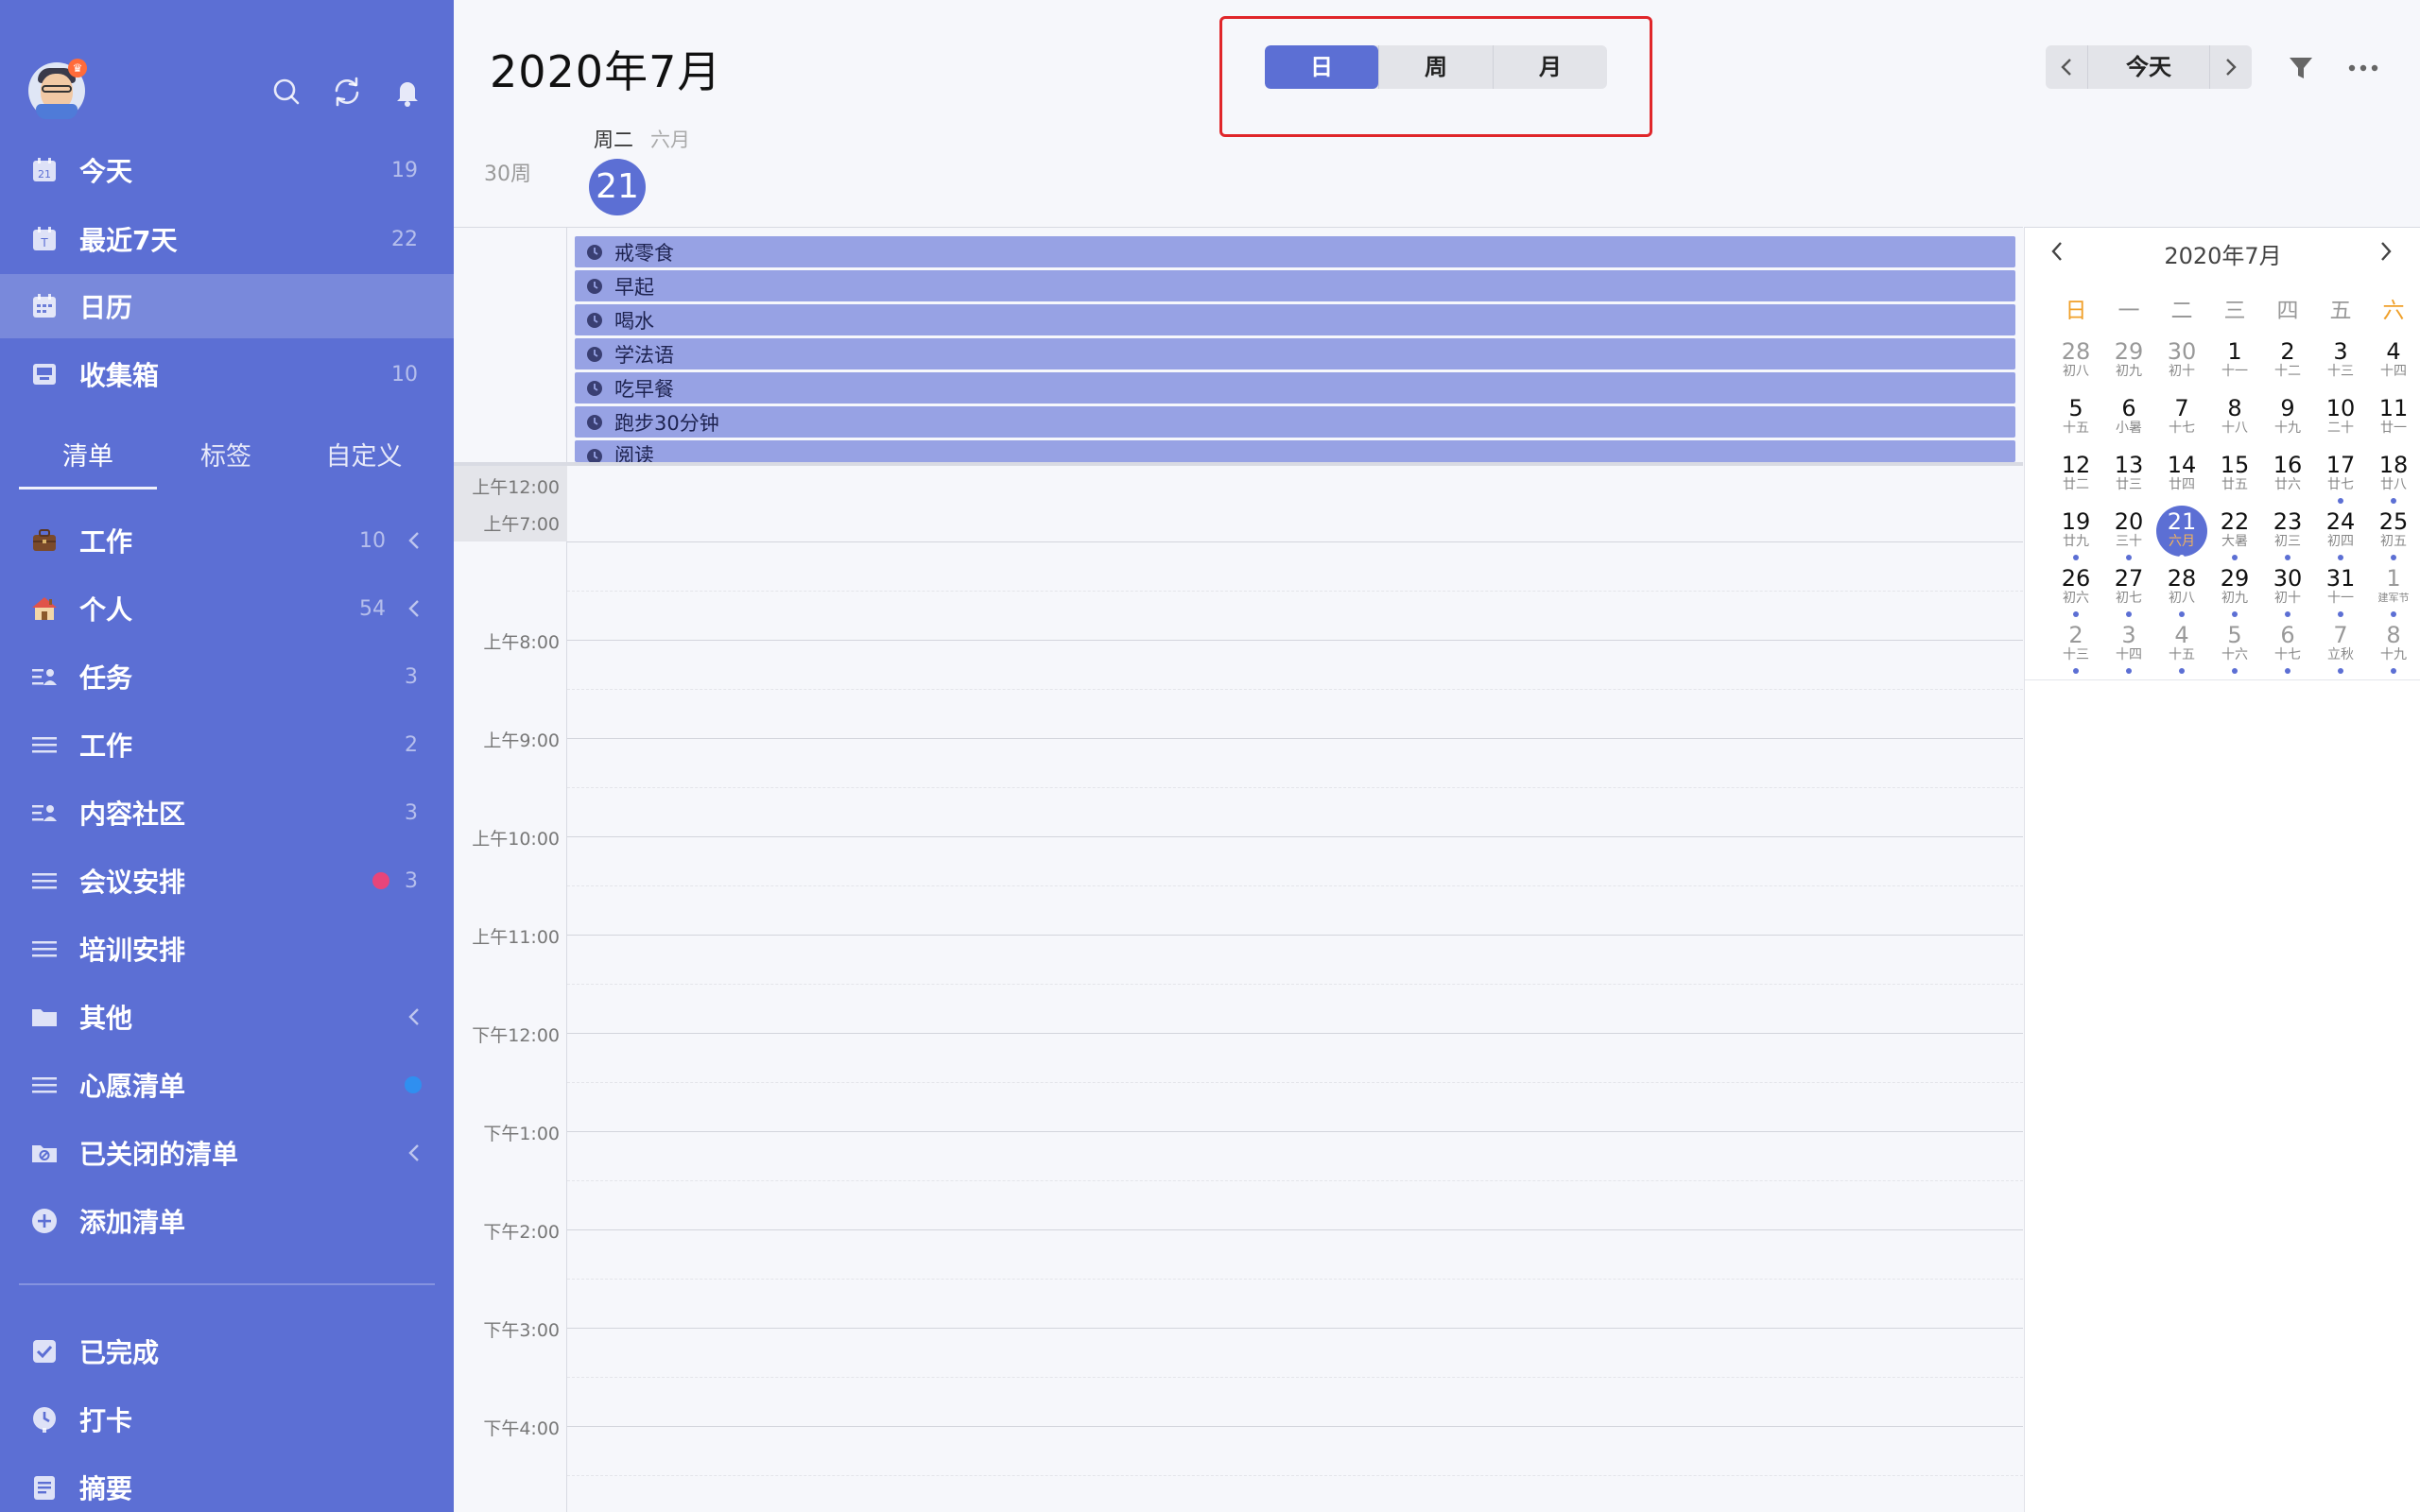 The image size is (2420, 1512). What do you see at coordinates (2234, 367) in the screenshot?
I see `mini-calendar-day: 1 十一` at bounding box center [2234, 367].